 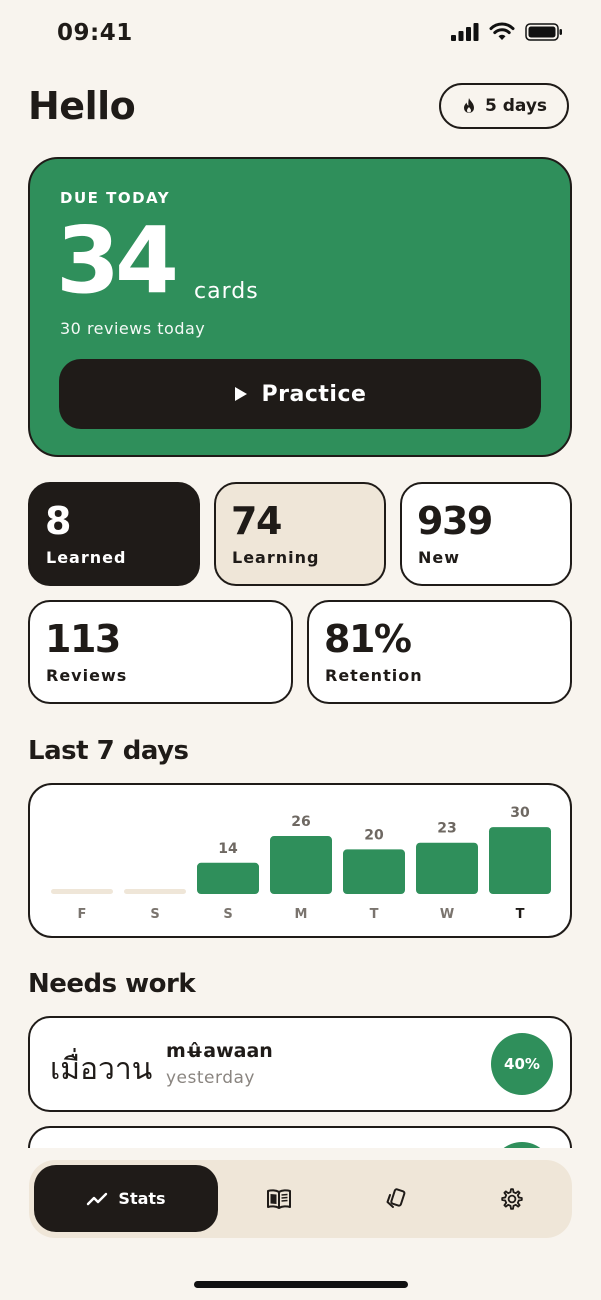 I want to click on flame-icon, so click(x=468, y=105).